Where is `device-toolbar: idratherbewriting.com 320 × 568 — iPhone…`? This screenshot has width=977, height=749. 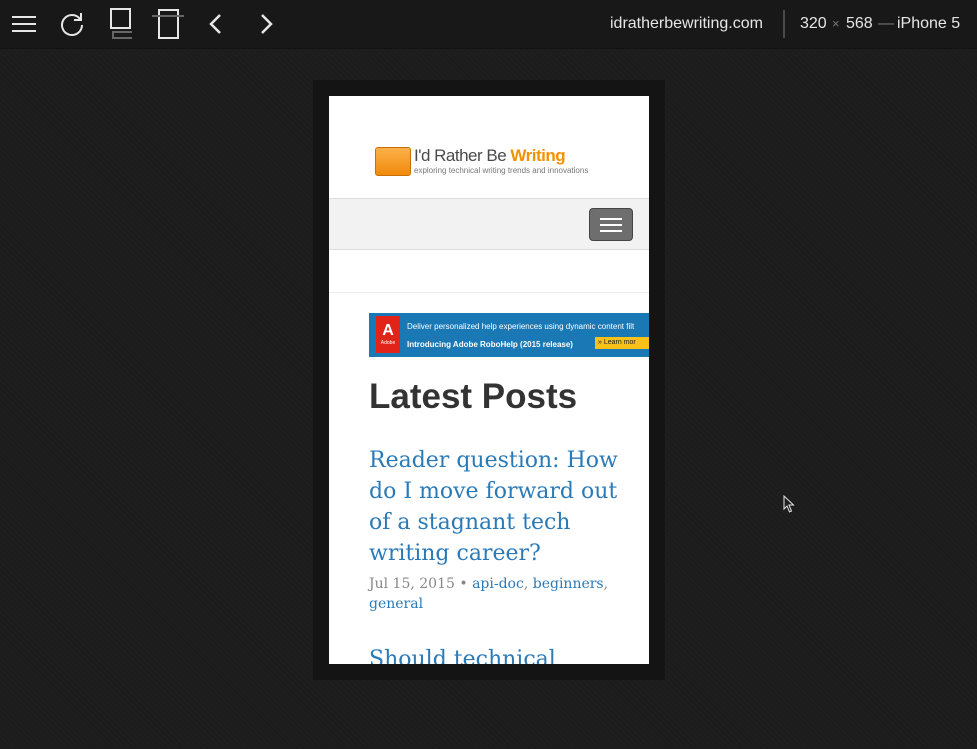 device-toolbar: idratherbewriting.com 320 × 568 — iPhone… is located at coordinates (488, 24).